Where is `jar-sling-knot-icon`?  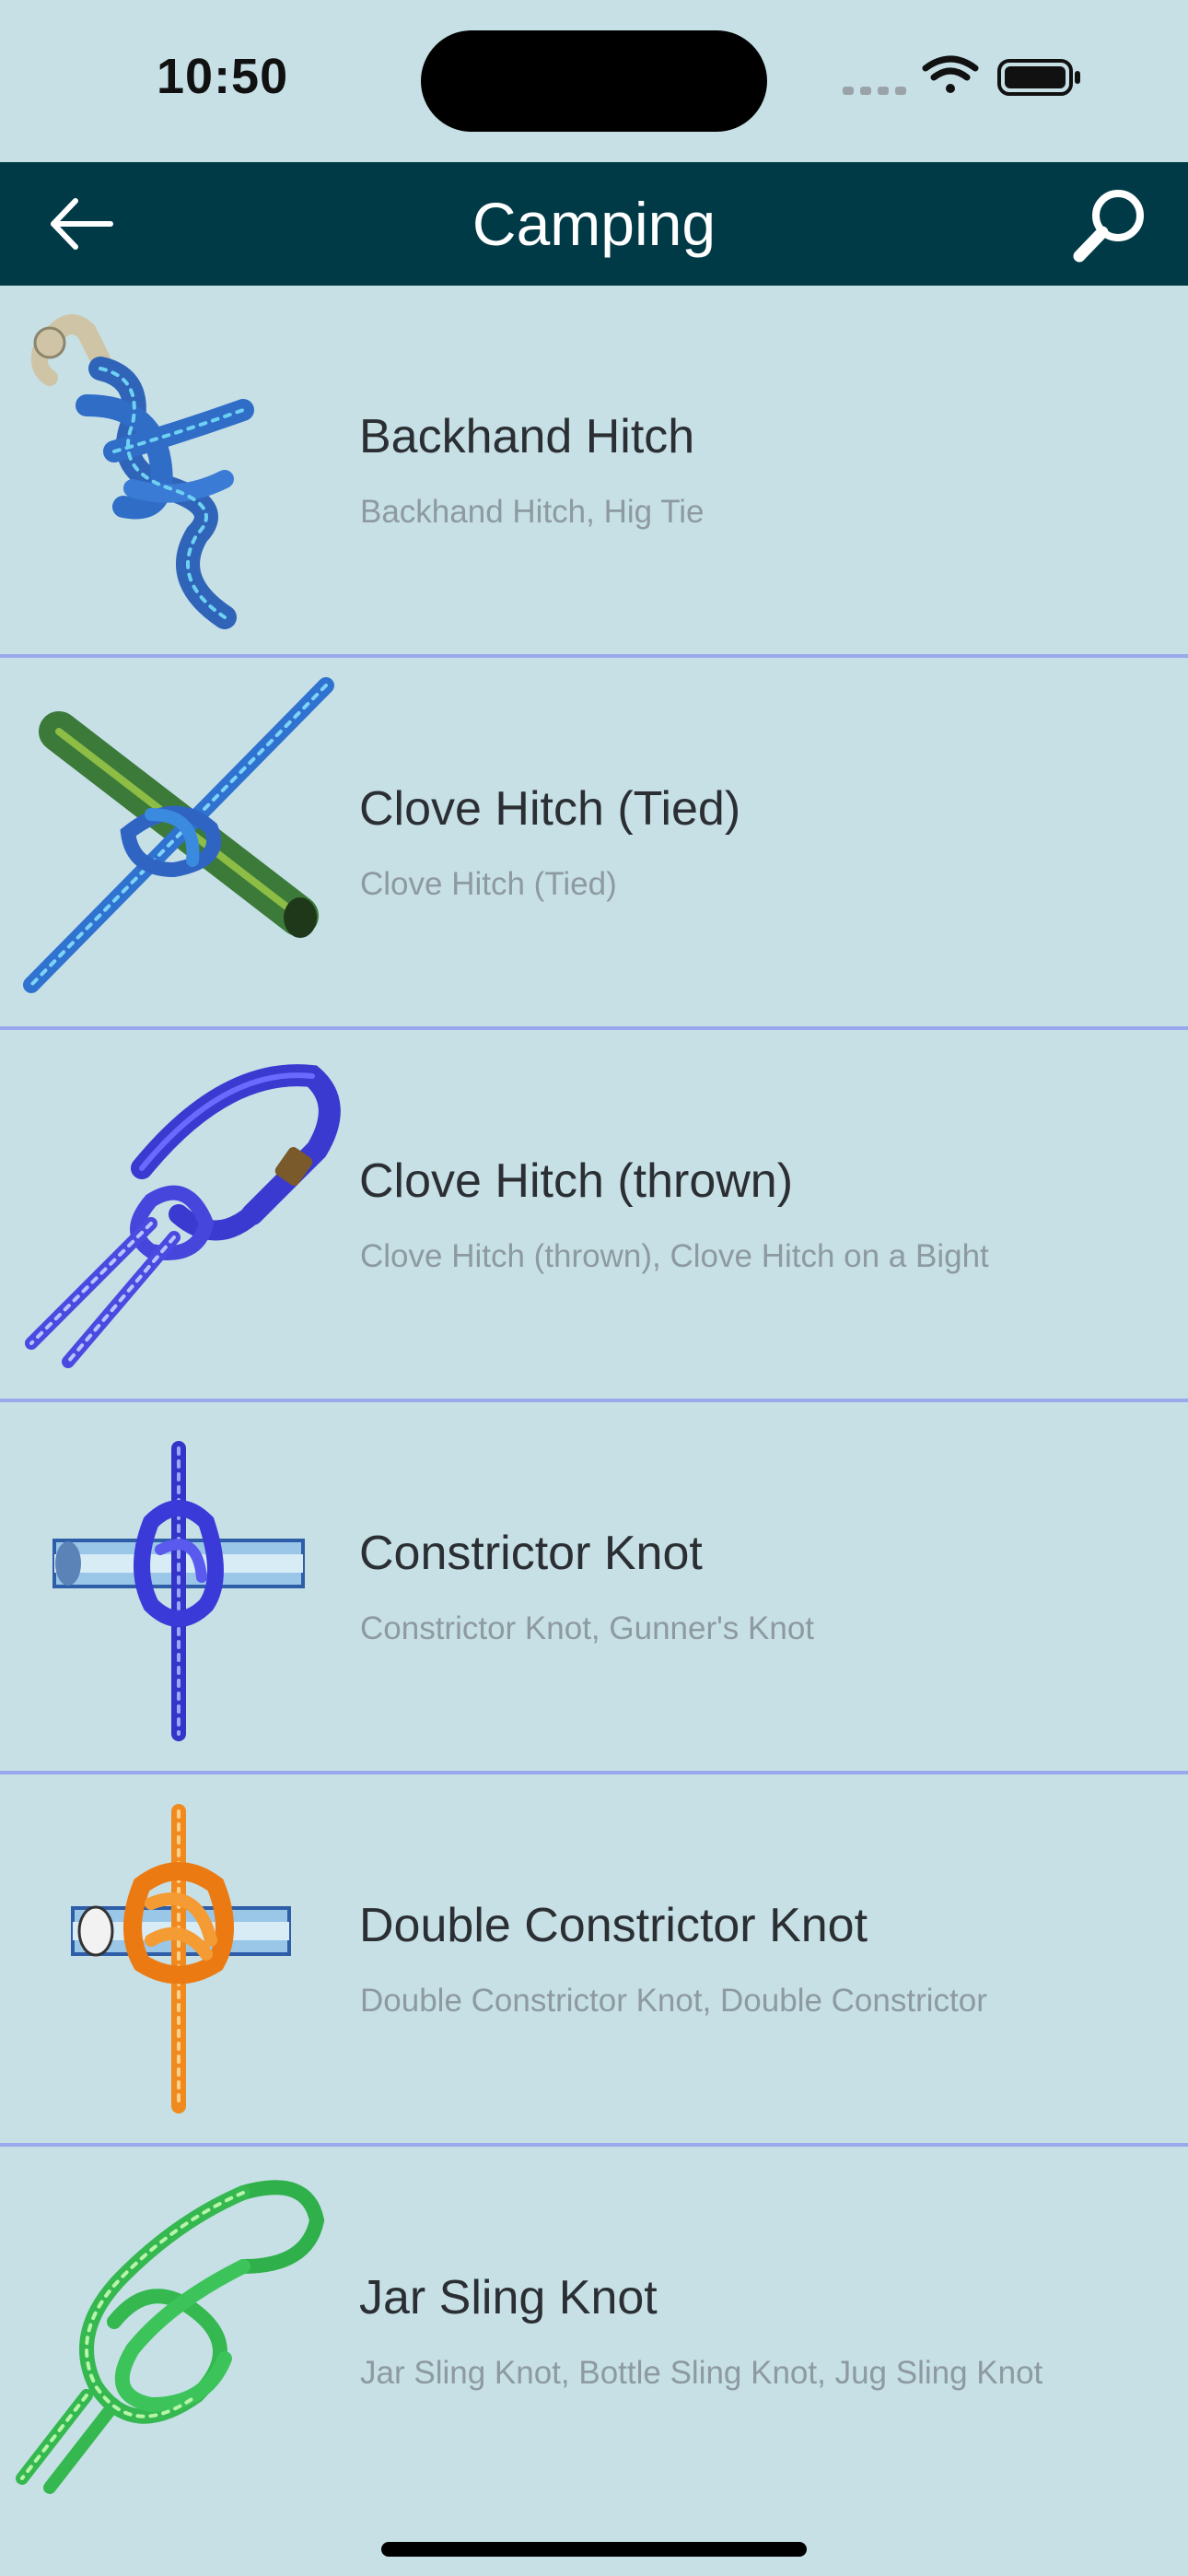 jar-sling-knot-icon is located at coordinates (170, 2337).